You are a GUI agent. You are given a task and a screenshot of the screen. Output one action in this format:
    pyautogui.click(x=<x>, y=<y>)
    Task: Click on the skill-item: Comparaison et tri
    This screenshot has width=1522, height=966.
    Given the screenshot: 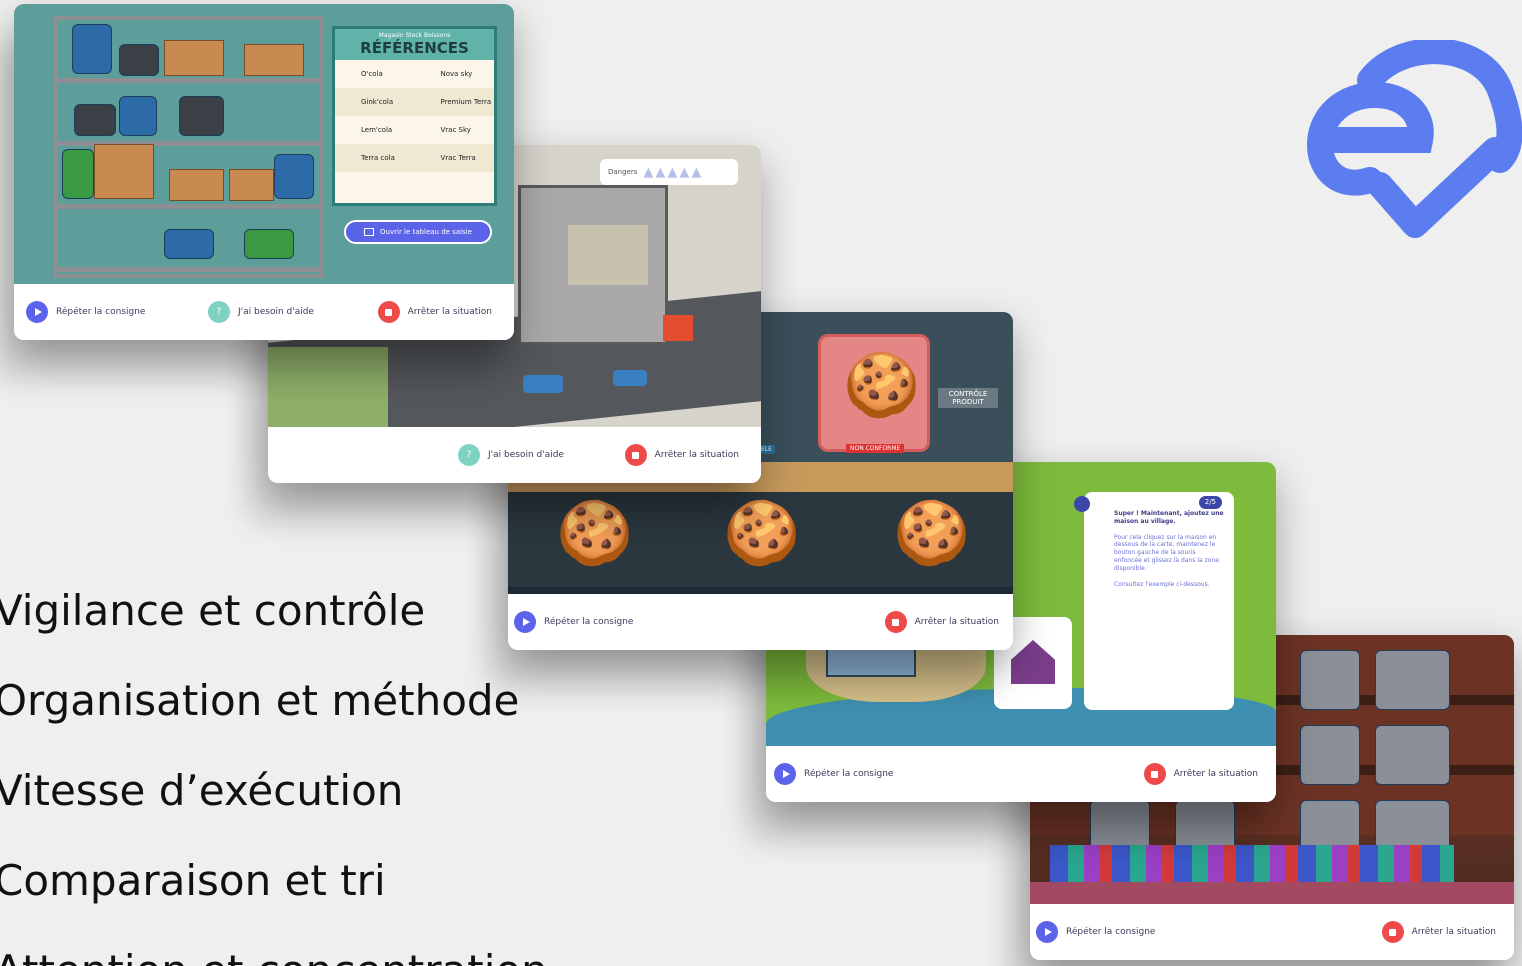 What is the action you would take?
    pyautogui.click(x=193, y=880)
    